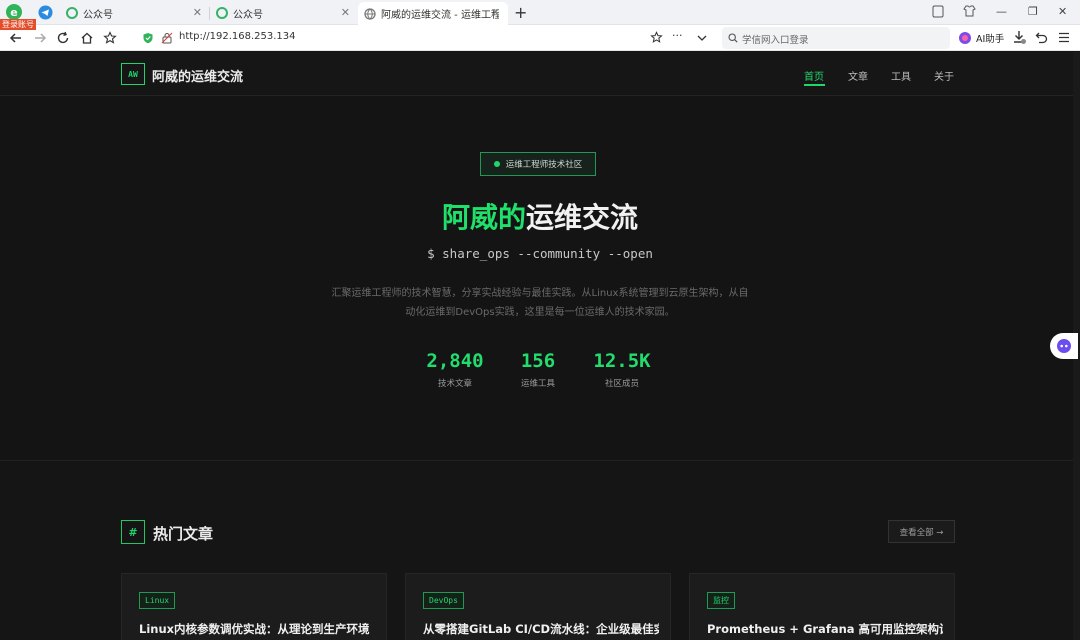 Image resolution: width=1080 pixels, height=640 pixels. Describe the element at coordinates (540, 253) in the screenshot. I see `hero-command: $ share_ops --community --open` at that location.